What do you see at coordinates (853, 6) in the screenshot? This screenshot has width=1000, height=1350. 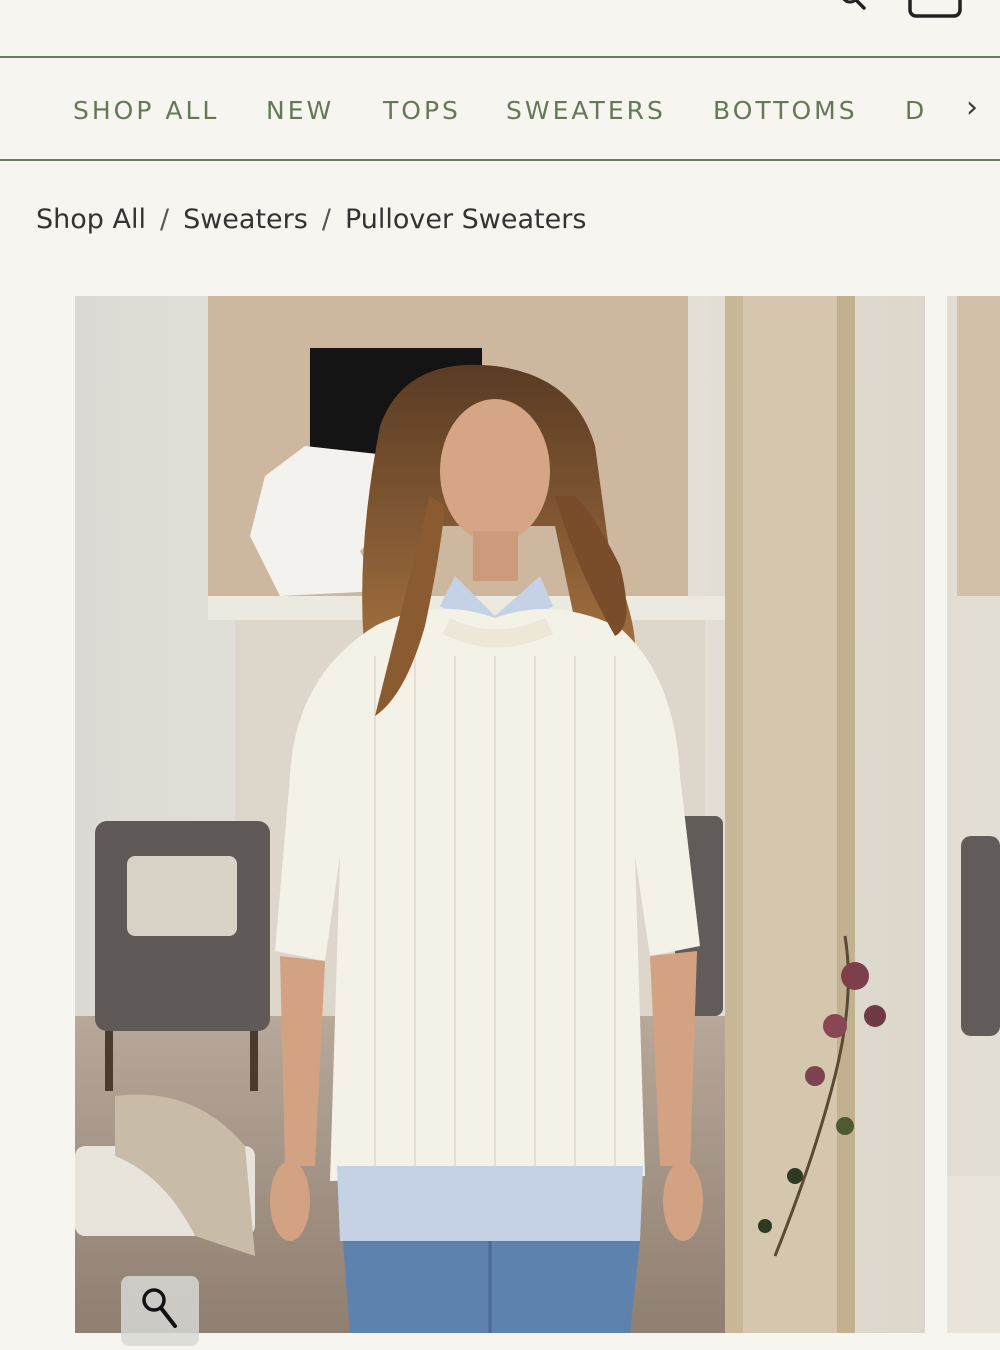 I see `search-icon` at bounding box center [853, 6].